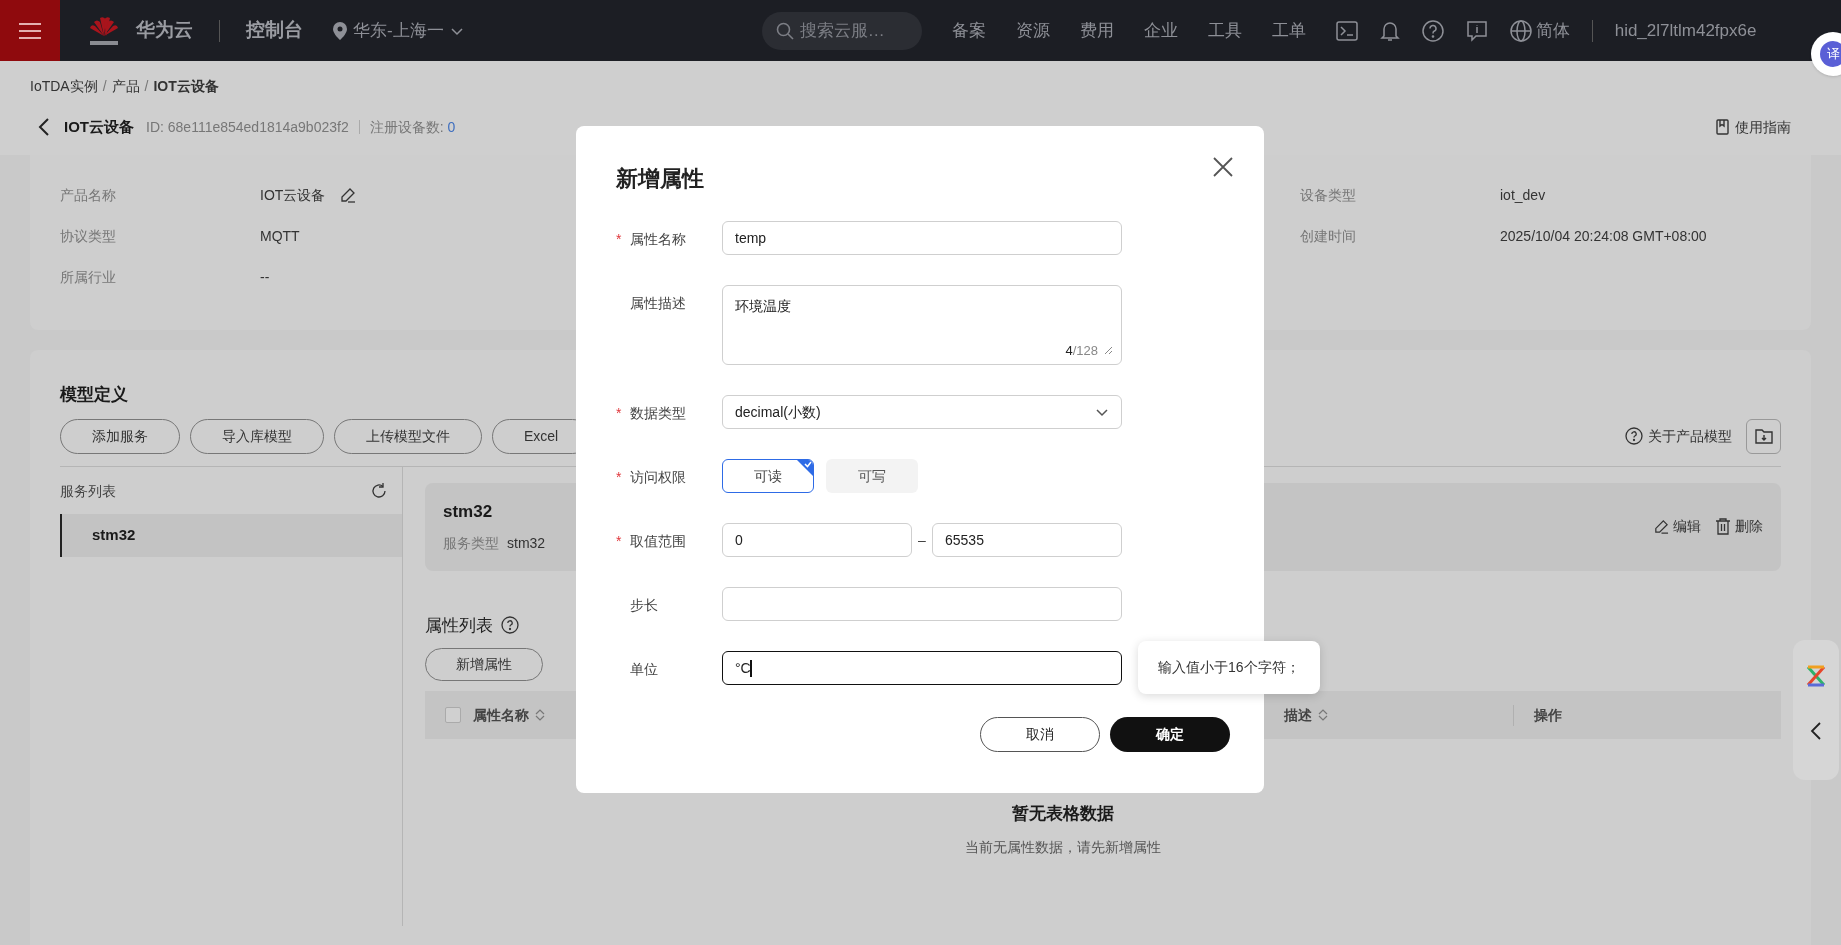 The height and width of the screenshot is (945, 1841). Describe the element at coordinates (922, 412) in the screenshot. I see `data-type-select: decimal(小数)` at that location.